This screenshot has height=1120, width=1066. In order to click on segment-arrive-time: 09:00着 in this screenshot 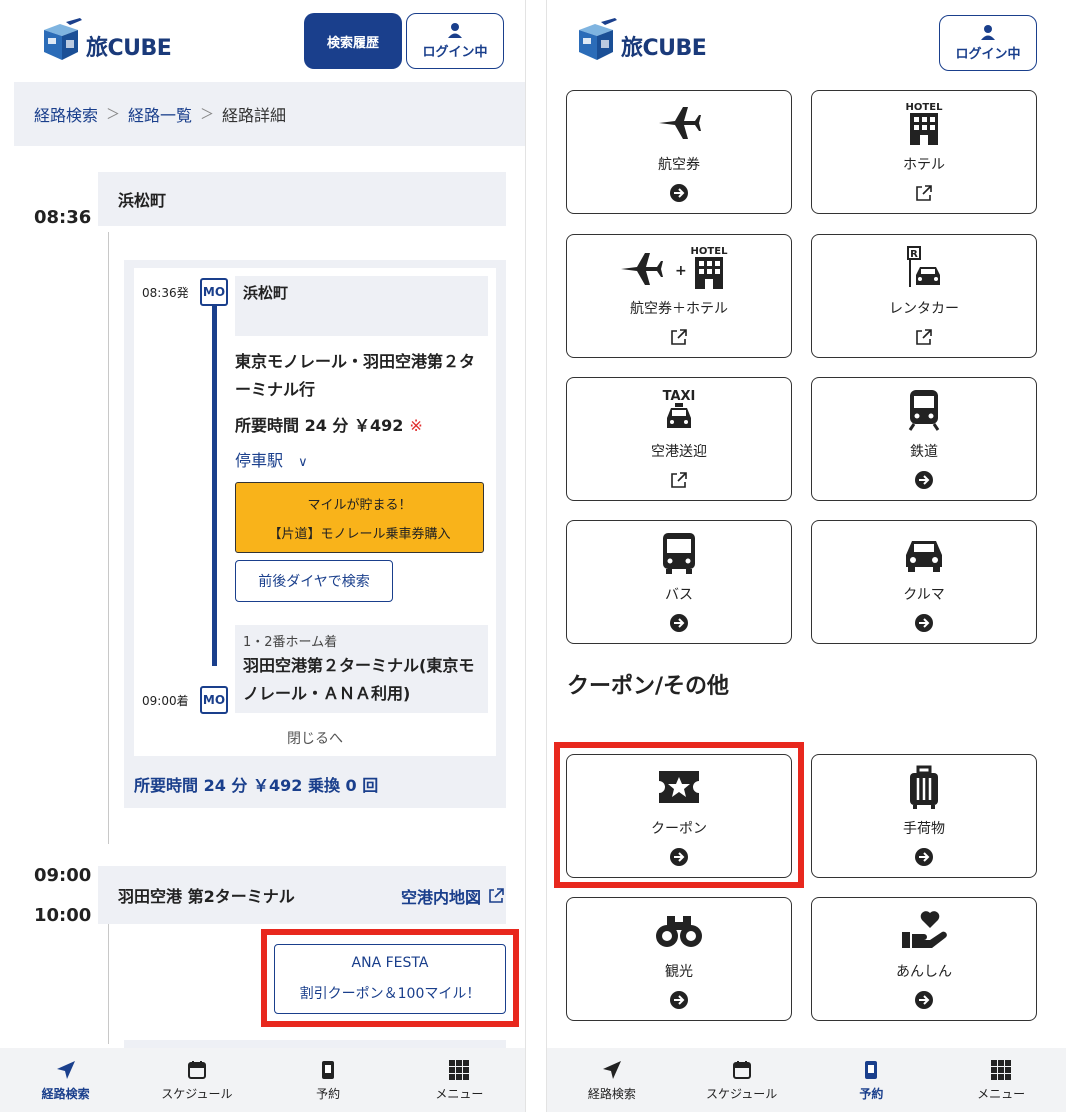, I will do `click(165, 701)`.